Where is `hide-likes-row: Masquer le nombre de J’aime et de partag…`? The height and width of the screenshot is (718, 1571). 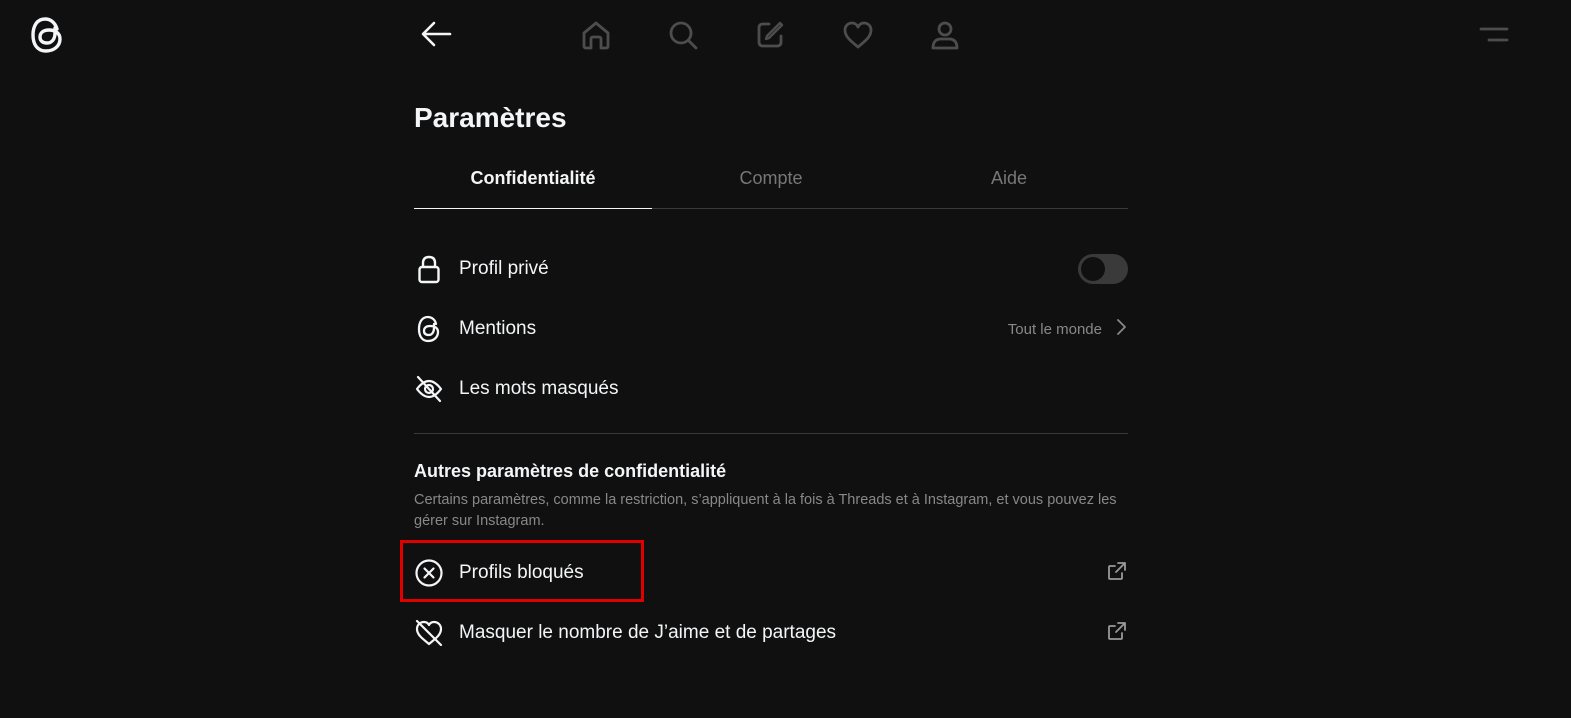 hide-likes-row: Masquer le nombre de J’aime et de partag… is located at coordinates (771, 633).